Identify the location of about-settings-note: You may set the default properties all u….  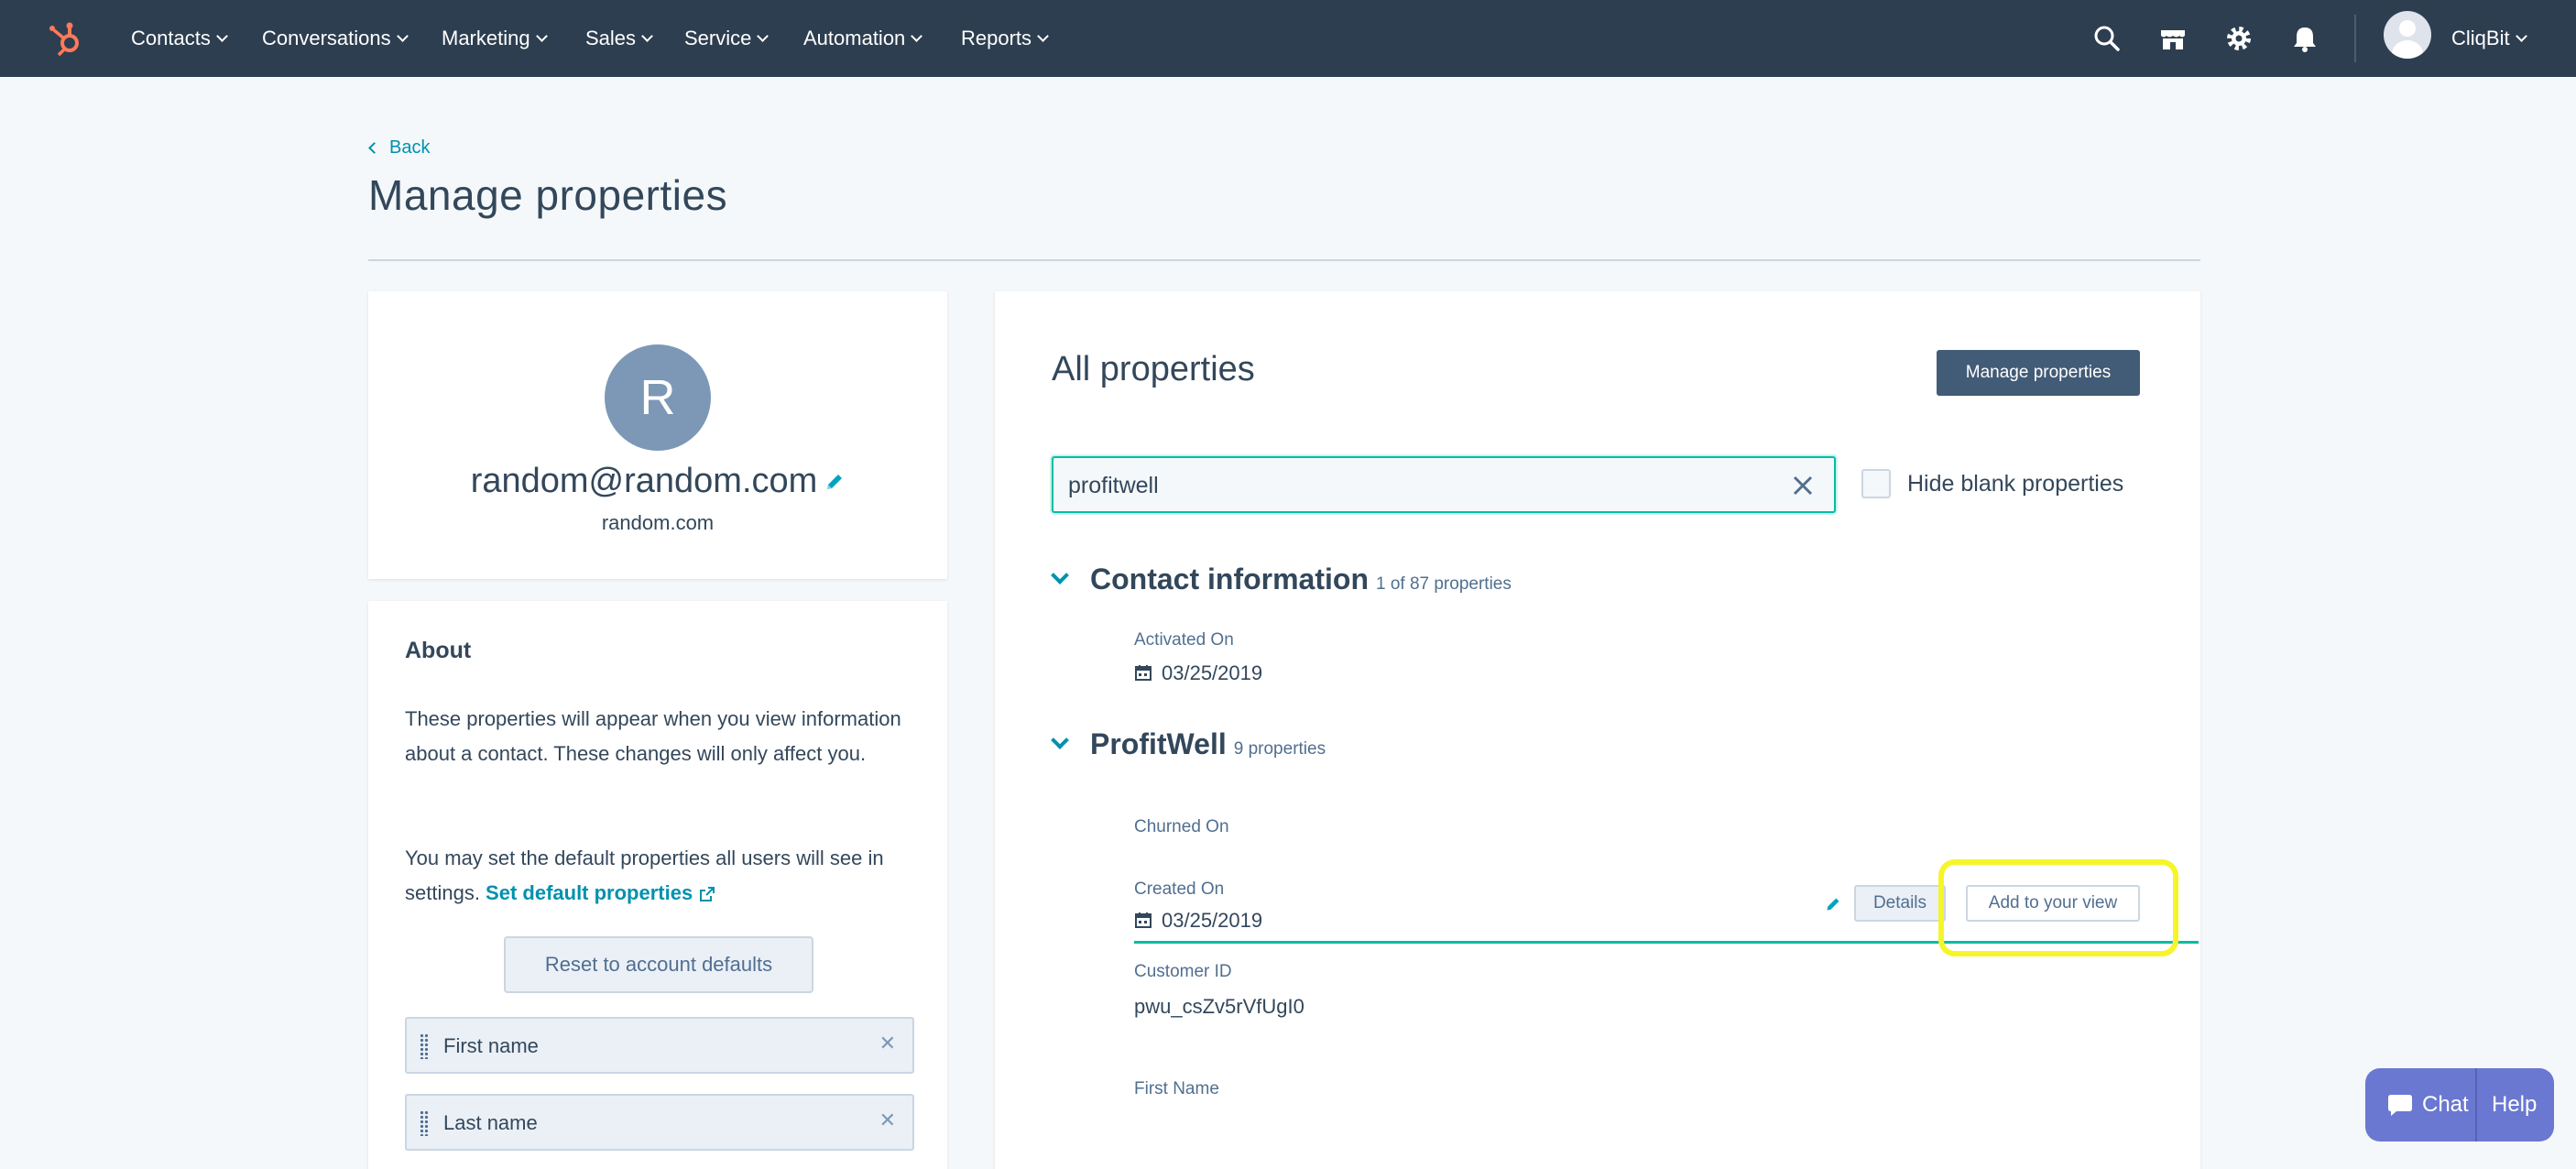
(661, 876).